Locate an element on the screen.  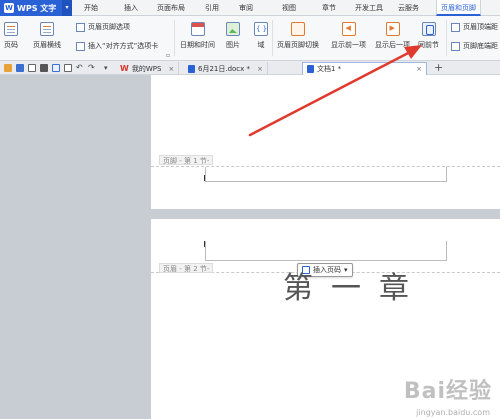
next-icon is located at coordinates (392, 29).